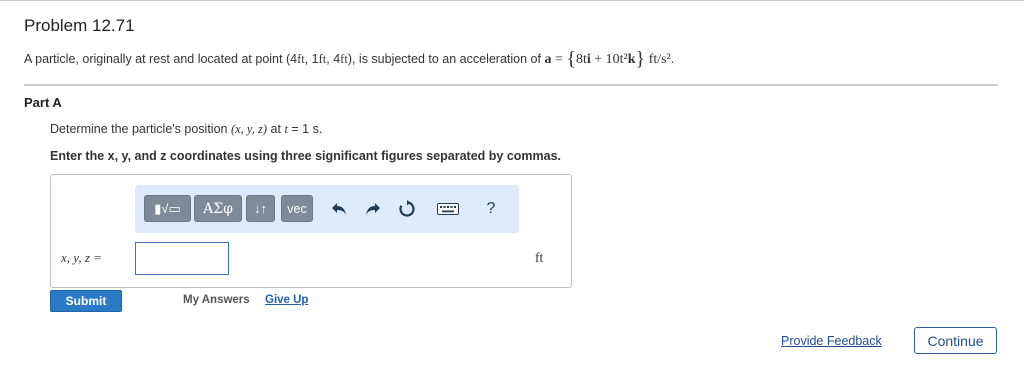 This screenshot has width=1024, height=365. What do you see at coordinates (216, 300) in the screenshot?
I see `my-answers-link: My Answers` at bounding box center [216, 300].